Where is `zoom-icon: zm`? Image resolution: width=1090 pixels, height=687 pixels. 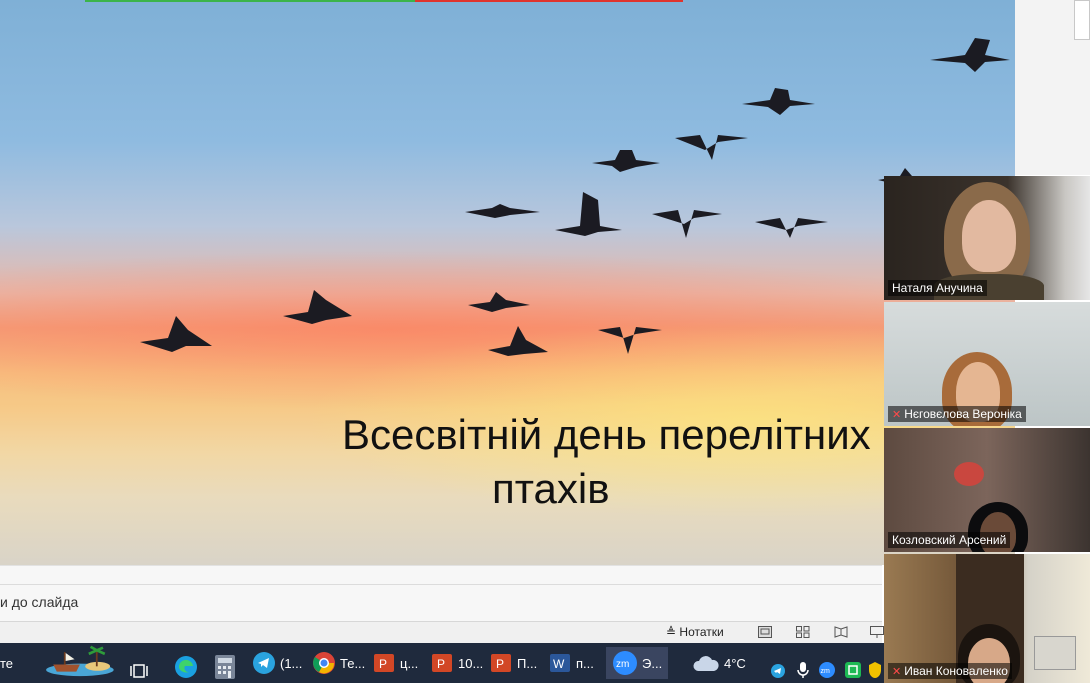
zoom-icon: zm is located at coordinates (625, 663).